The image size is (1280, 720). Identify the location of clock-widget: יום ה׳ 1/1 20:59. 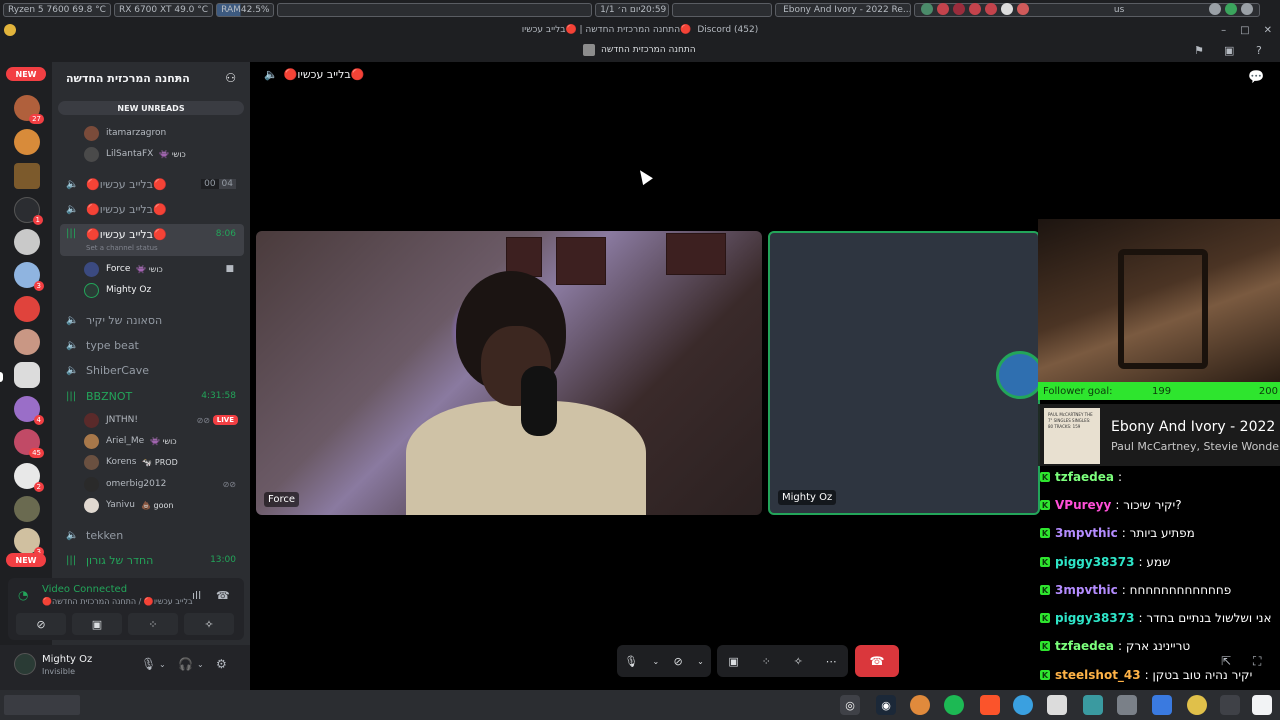
(632, 10).